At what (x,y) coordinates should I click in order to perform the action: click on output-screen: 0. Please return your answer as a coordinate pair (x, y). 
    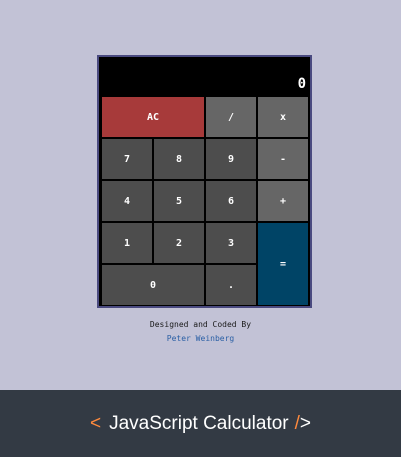
    Looking at the image, I should click on (301, 84).